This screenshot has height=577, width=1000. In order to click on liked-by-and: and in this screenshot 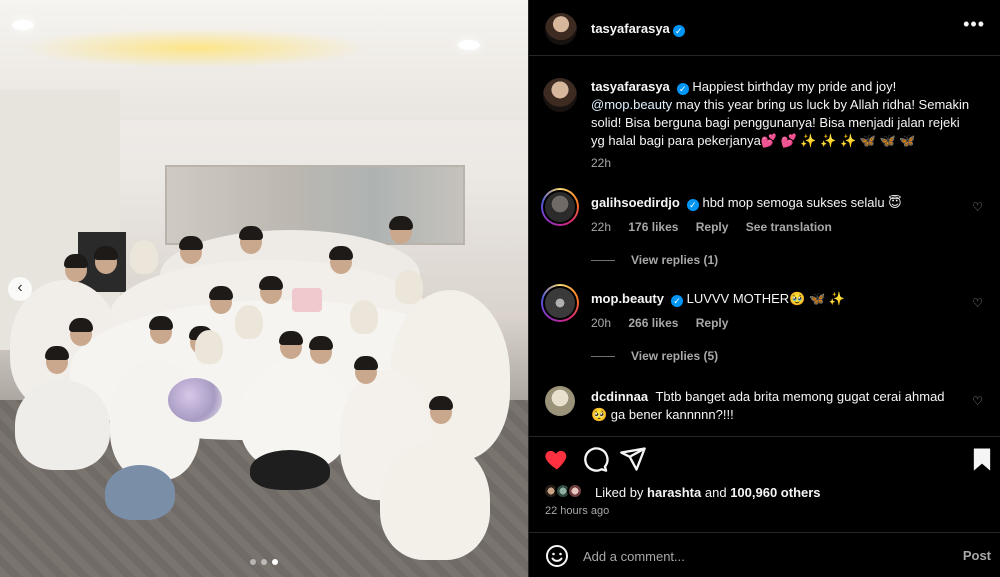, I will do `click(715, 492)`.